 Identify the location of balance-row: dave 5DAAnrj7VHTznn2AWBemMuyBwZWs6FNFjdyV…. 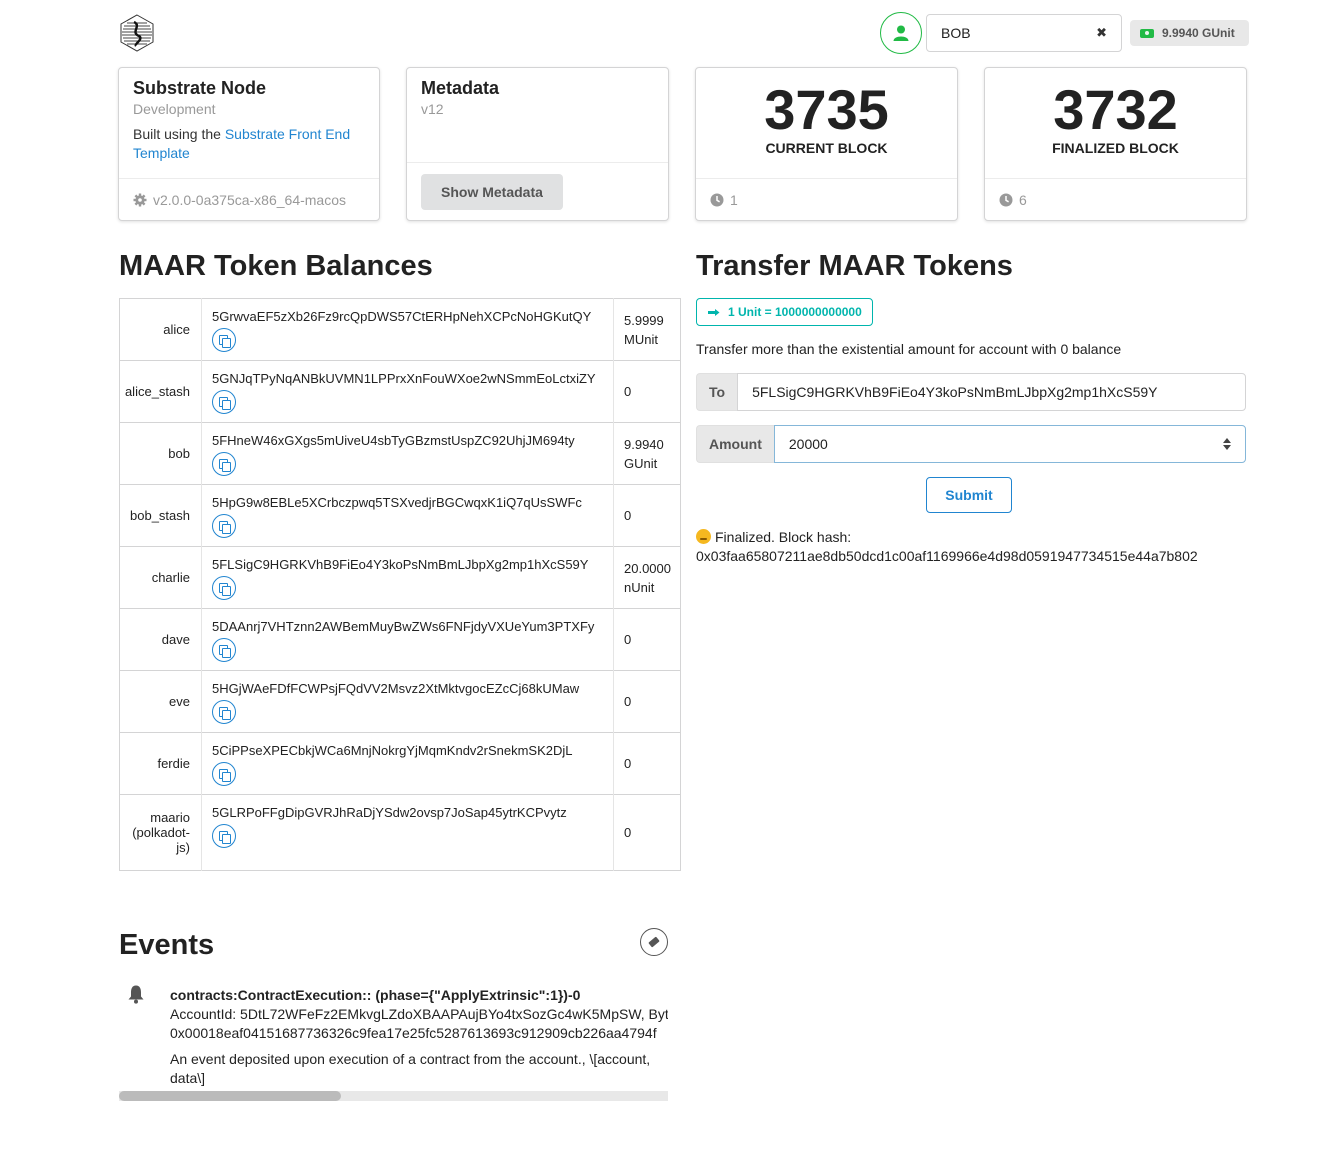
(400, 639).